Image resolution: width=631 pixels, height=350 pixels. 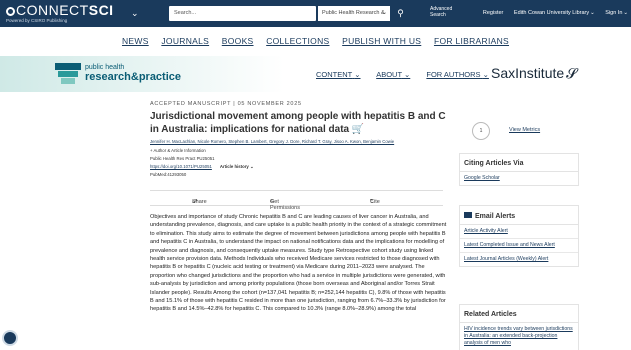 What do you see at coordinates (524, 130) in the screenshot?
I see `view-metrics-link: View Metrics` at bounding box center [524, 130].